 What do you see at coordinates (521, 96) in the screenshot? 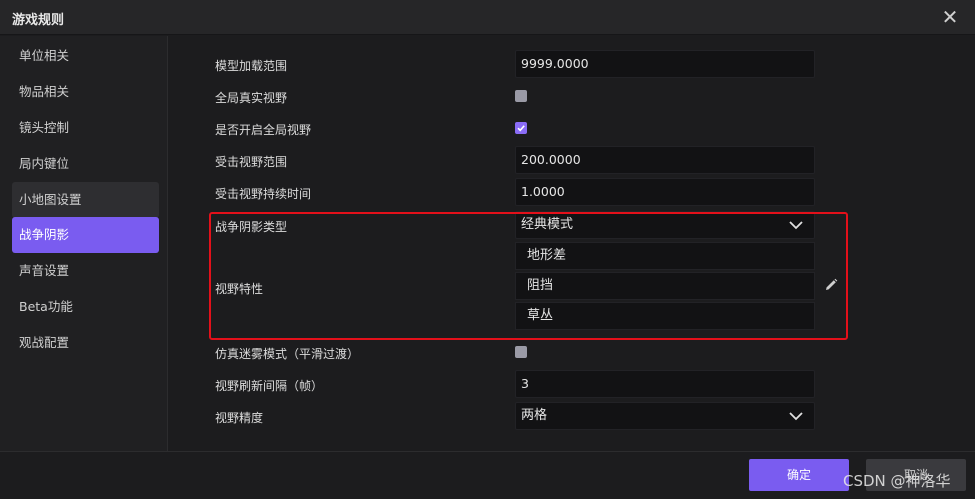
I see `global-true-vision-checkbox` at bounding box center [521, 96].